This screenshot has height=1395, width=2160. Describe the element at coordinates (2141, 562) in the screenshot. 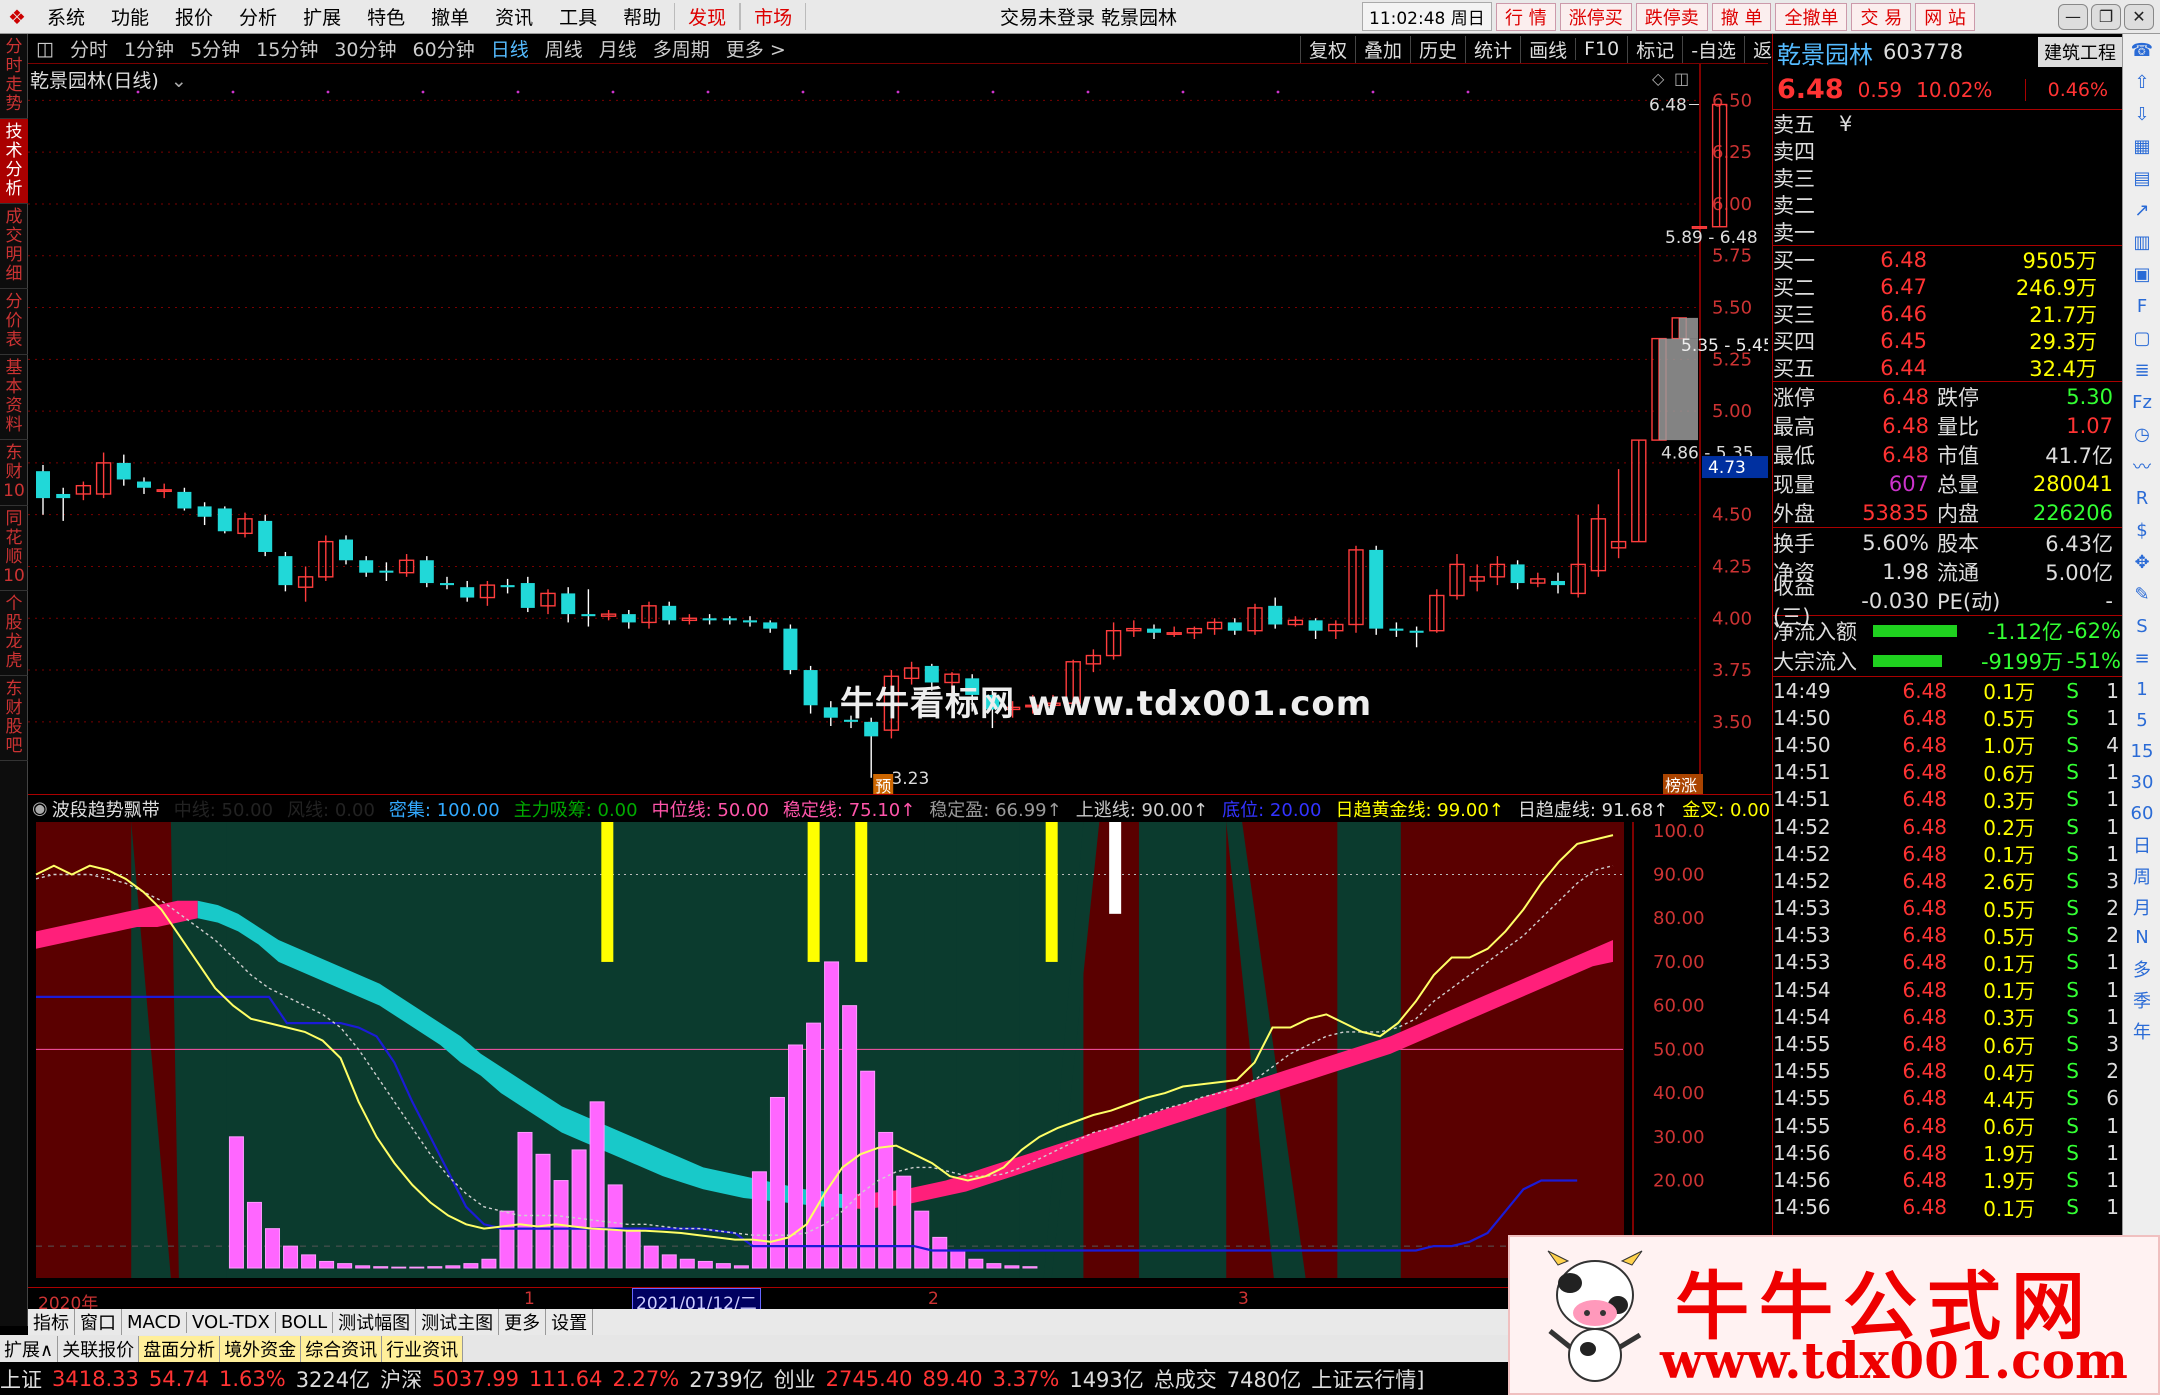

I see `move-icon: ✥` at that location.